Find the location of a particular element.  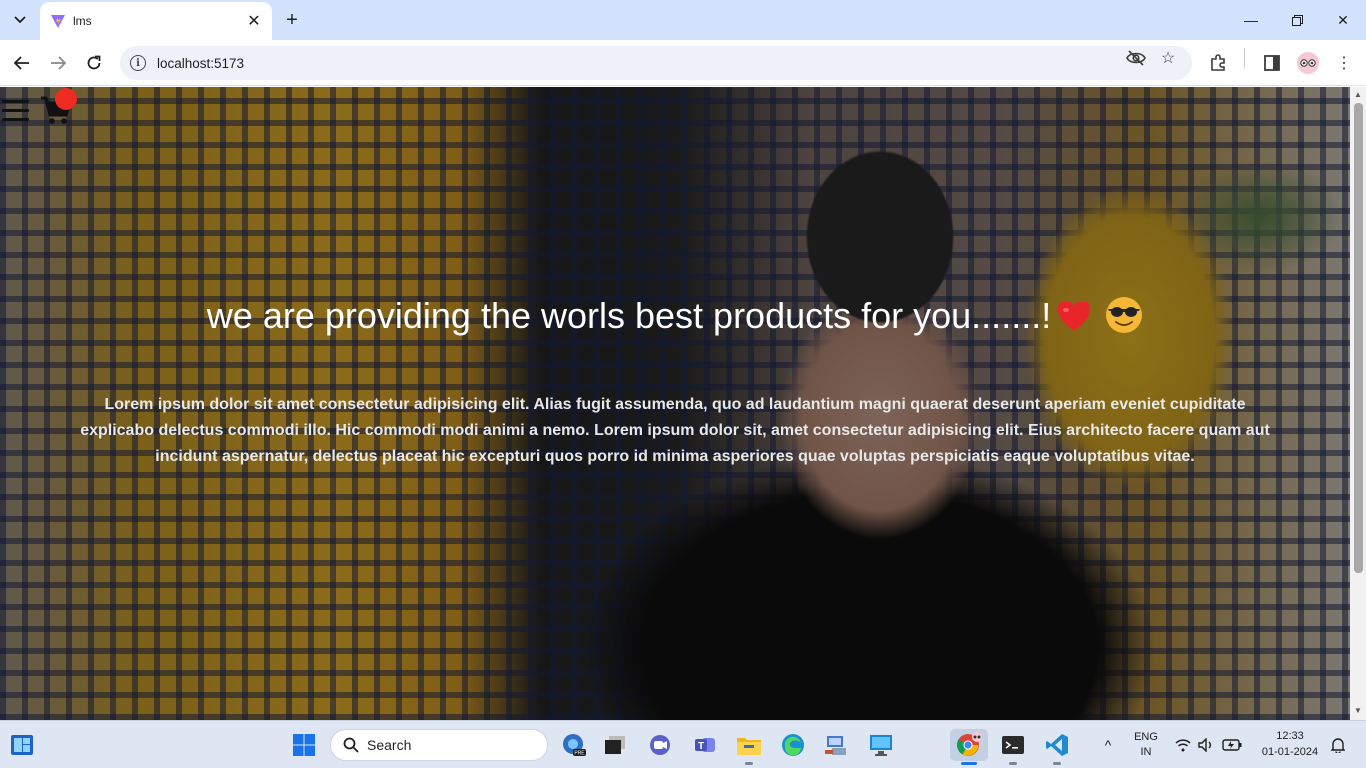

meet-chat-icon is located at coordinates (660, 745).